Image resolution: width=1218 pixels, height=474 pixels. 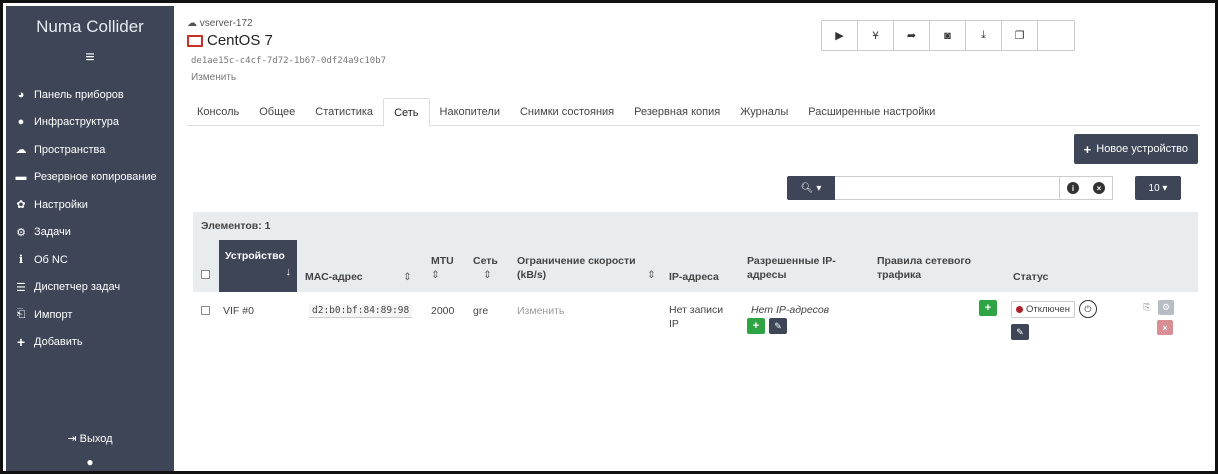 What do you see at coordinates (90, 233) in the screenshot?
I see `sidebar-item-tasks: ⚙ Задачи` at bounding box center [90, 233].